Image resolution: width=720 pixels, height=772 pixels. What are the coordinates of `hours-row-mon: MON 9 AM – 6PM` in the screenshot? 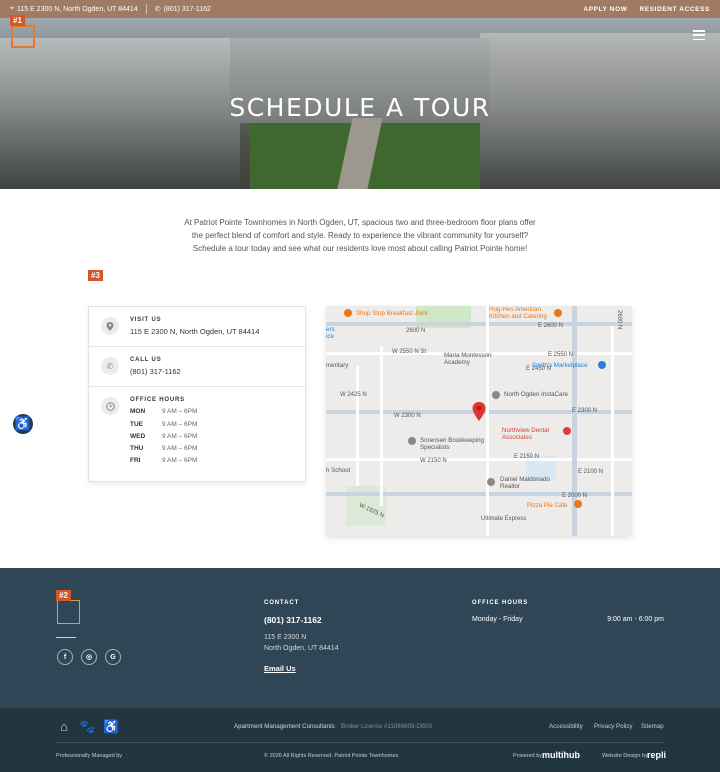 It's located at (164, 412).